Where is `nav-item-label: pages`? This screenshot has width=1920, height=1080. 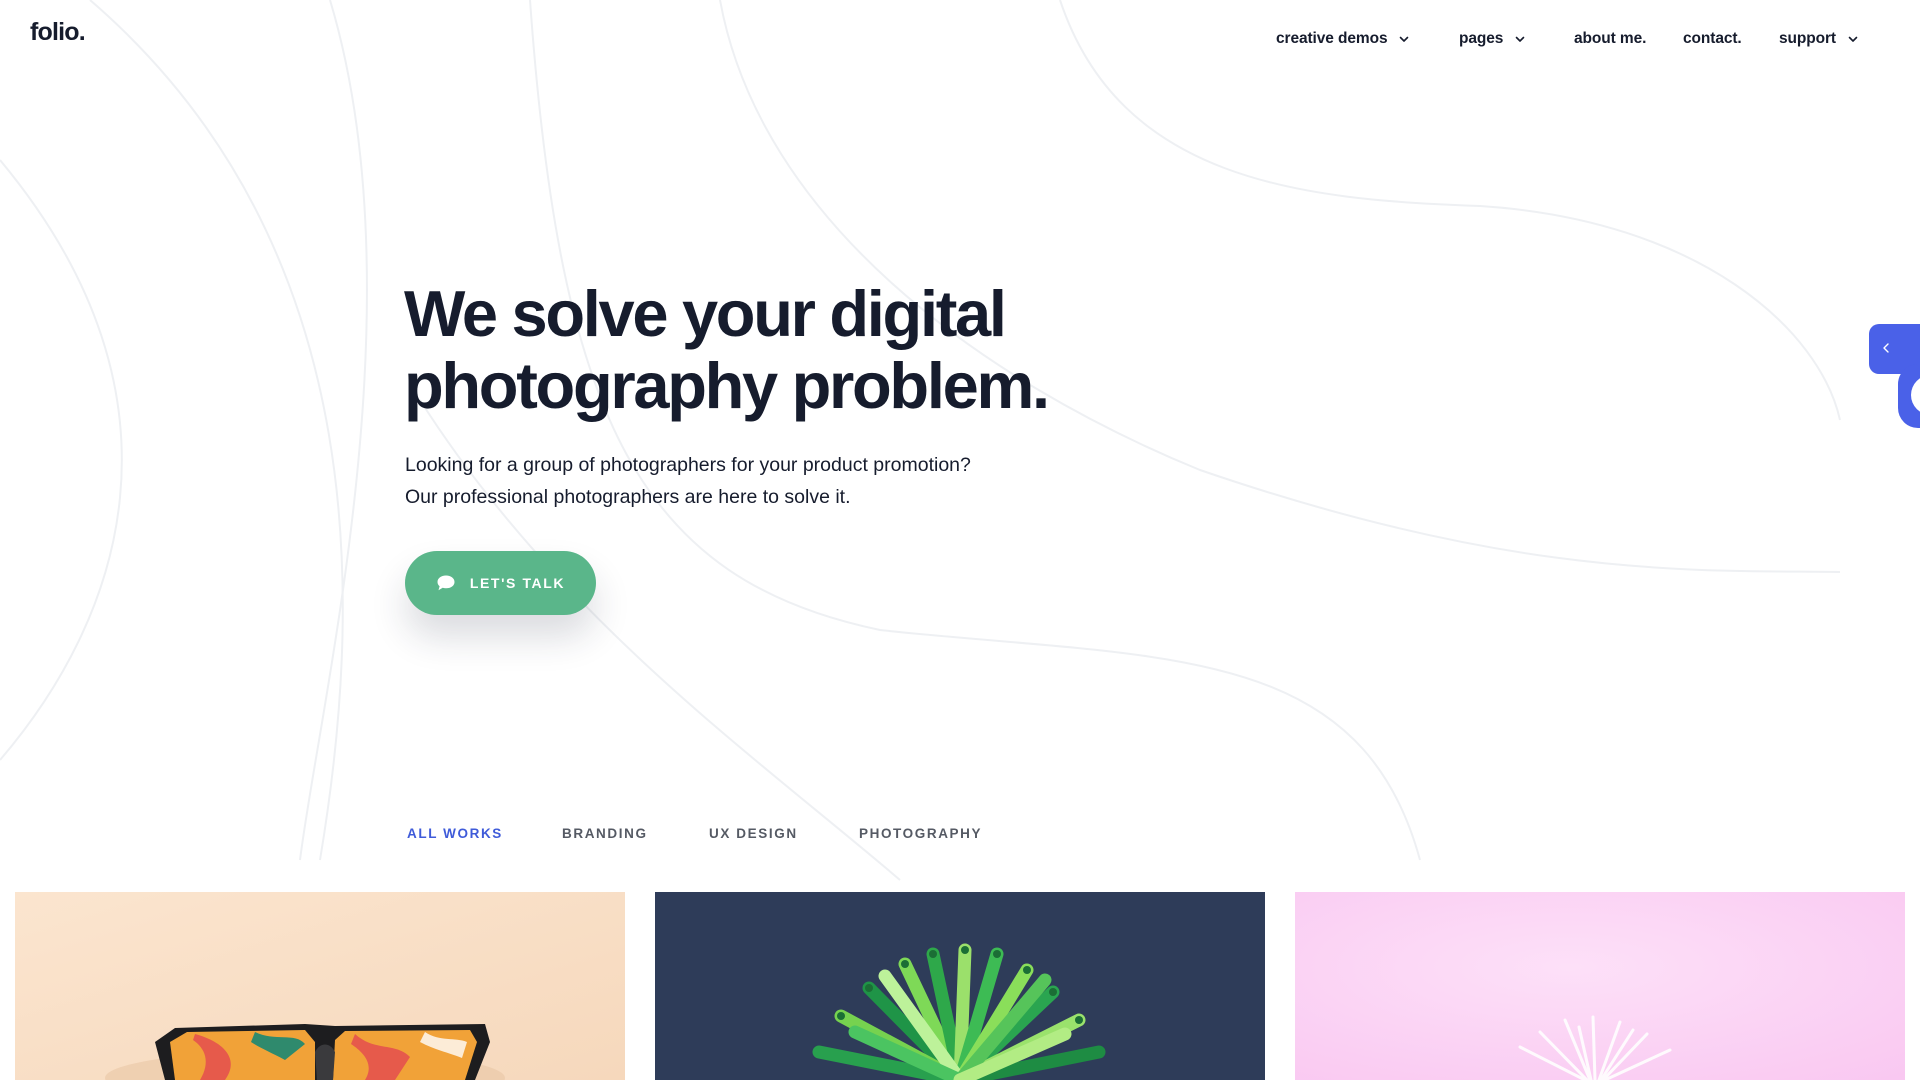 nav-item-label: pages is located at coordinates (1481, 38).